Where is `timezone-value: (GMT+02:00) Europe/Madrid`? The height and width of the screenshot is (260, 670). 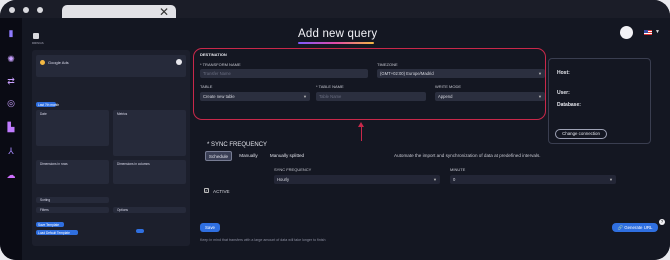
timezone-value: (GMT+02:00) Europe/Madrid is located at coordinates (407, 73).